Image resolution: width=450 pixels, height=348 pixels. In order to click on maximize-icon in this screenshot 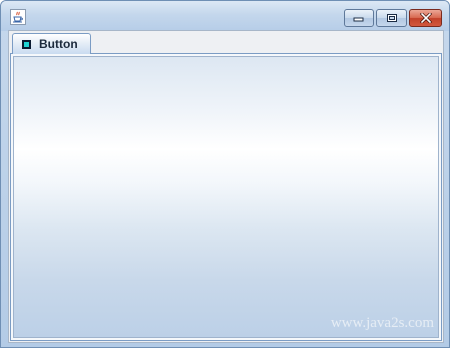, I will do `click(391, 18)`.